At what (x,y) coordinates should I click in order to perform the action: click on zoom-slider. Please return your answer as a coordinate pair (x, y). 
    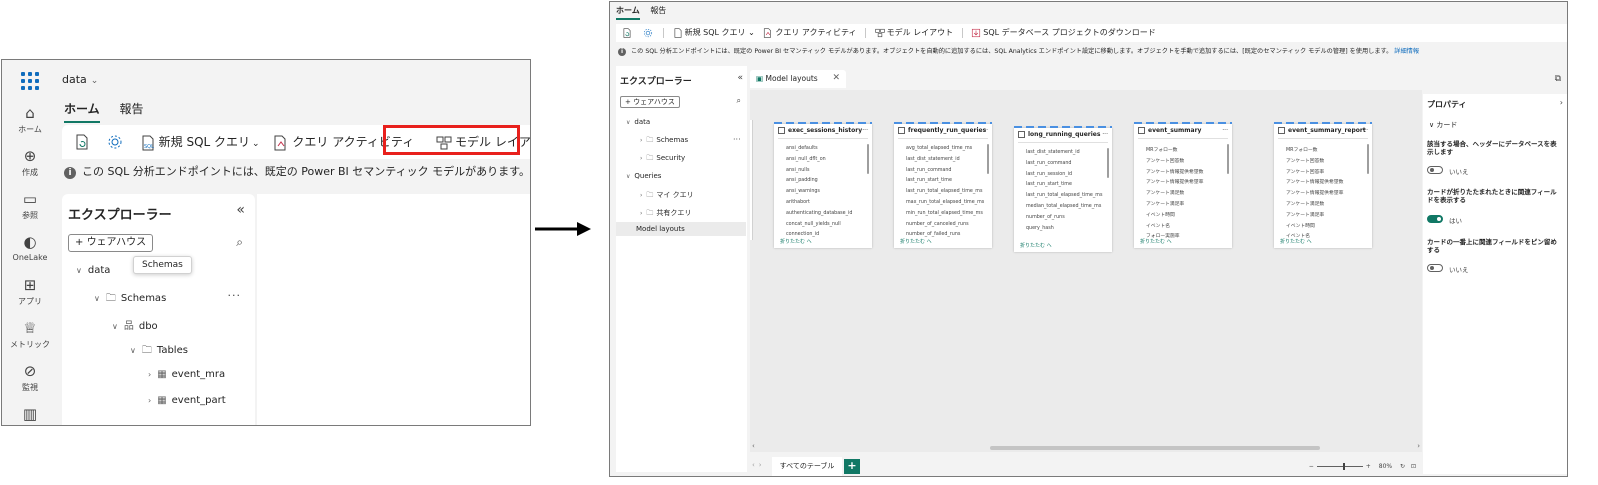
    Looking at the image, I should click on (1339, 466).